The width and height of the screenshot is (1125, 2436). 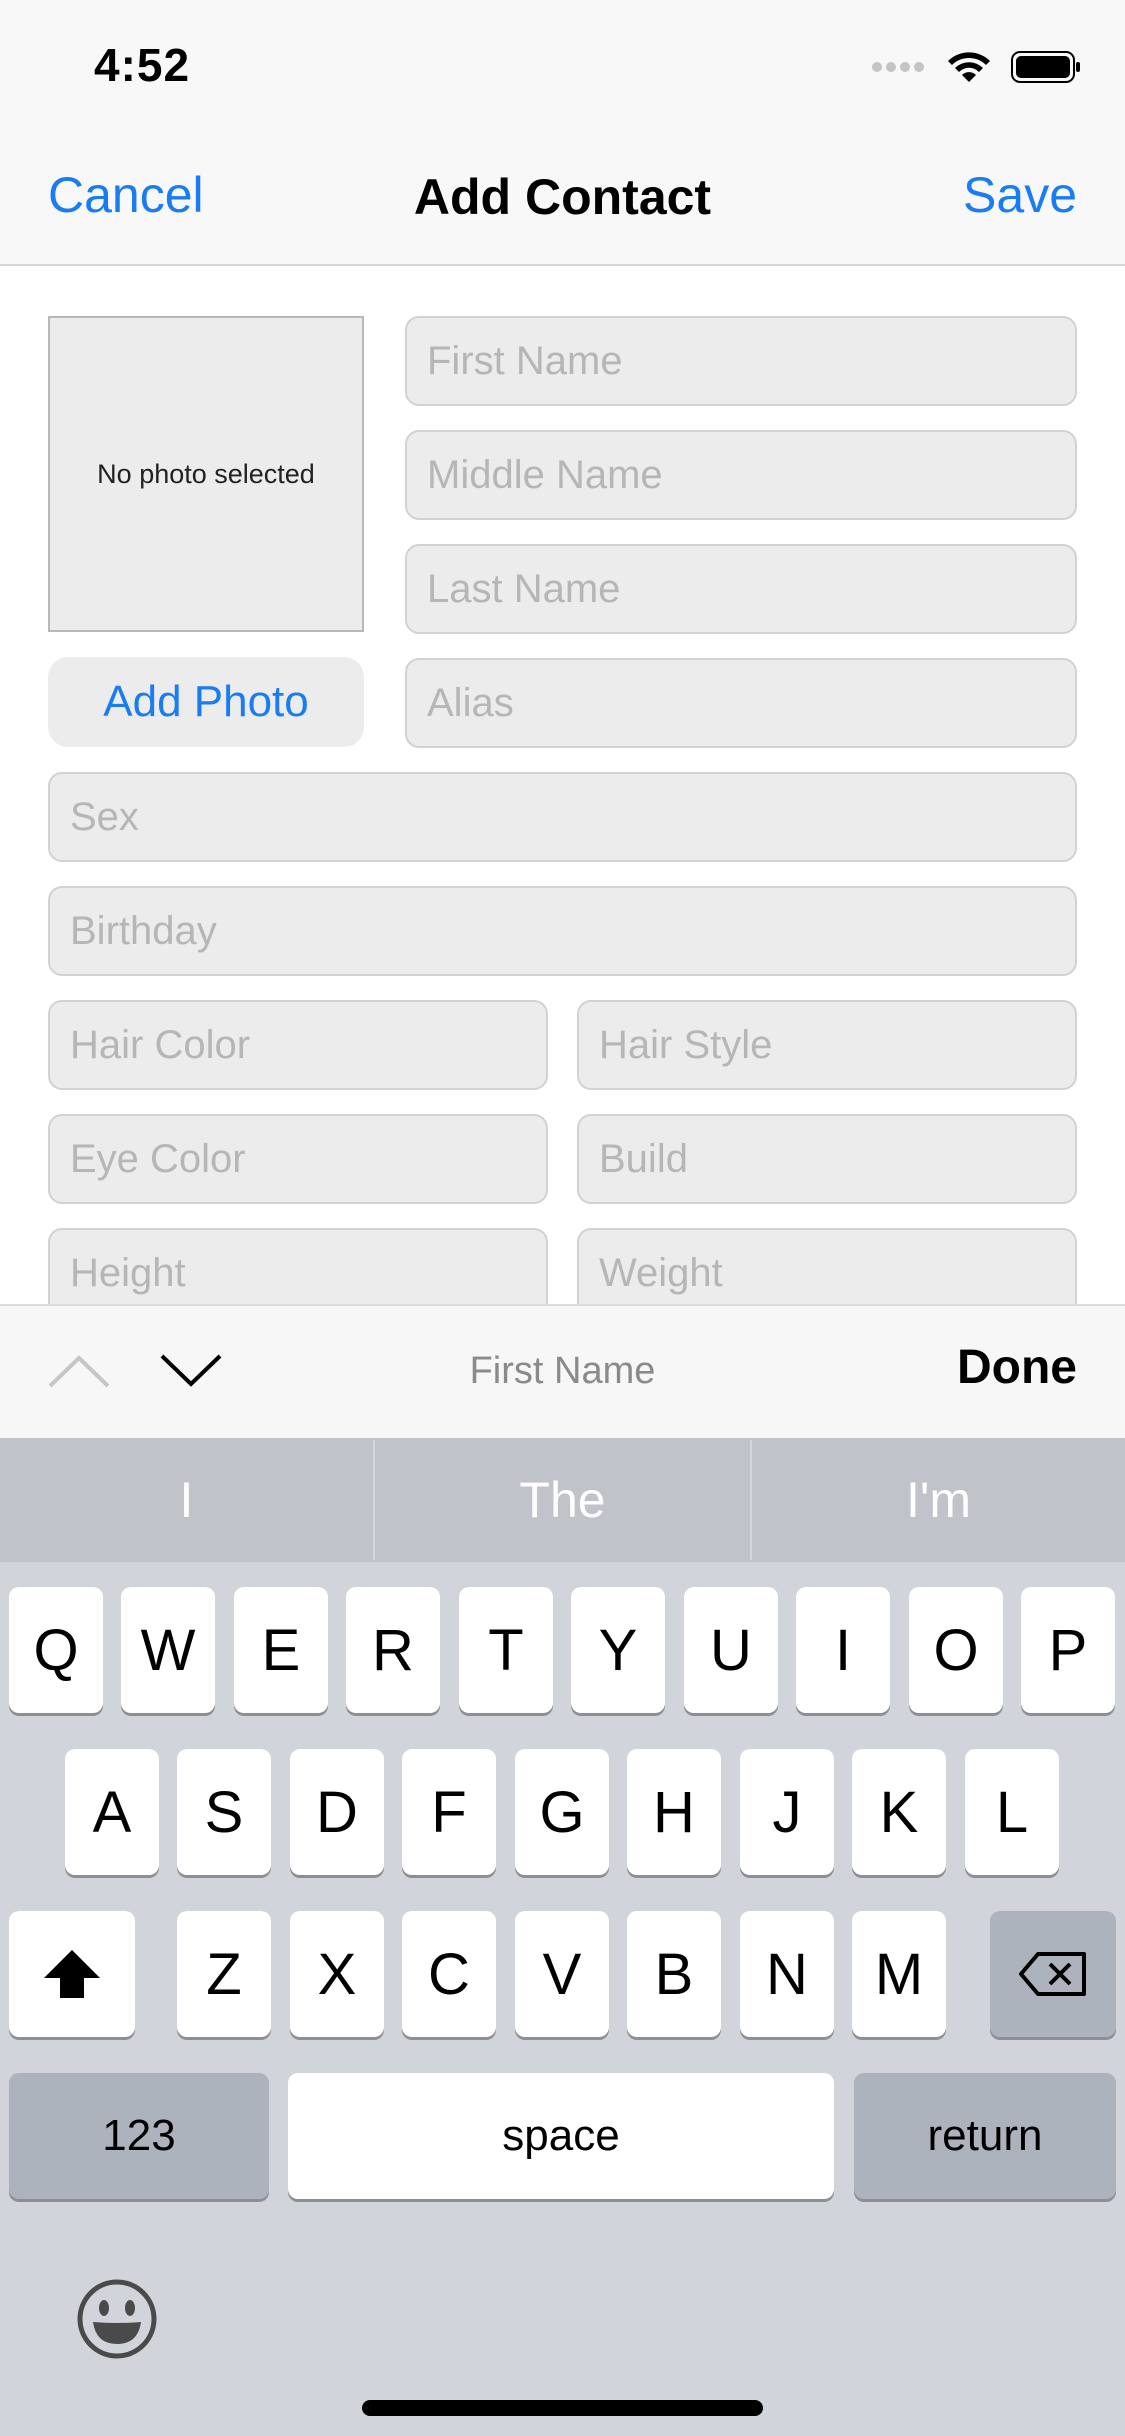 I want to click on suggestion-1: I, so click(x=186, y=1500).